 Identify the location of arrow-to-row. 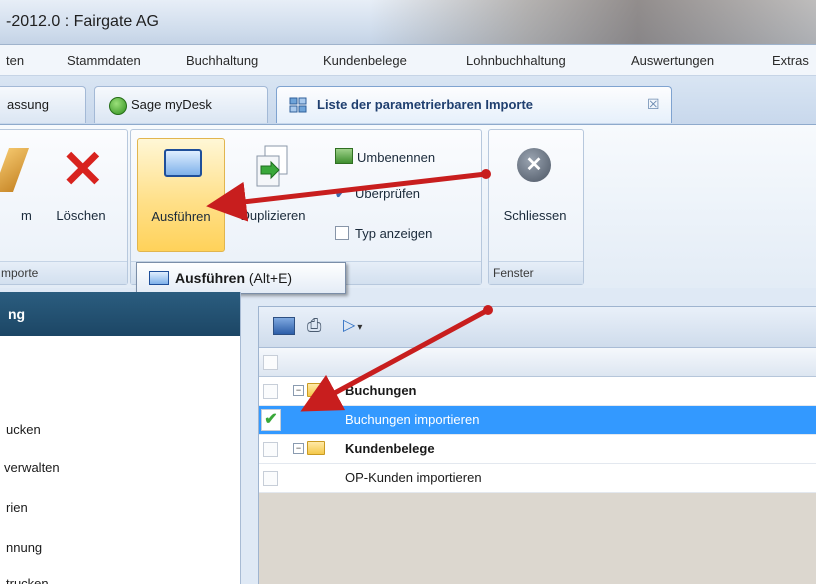
(395, 359).